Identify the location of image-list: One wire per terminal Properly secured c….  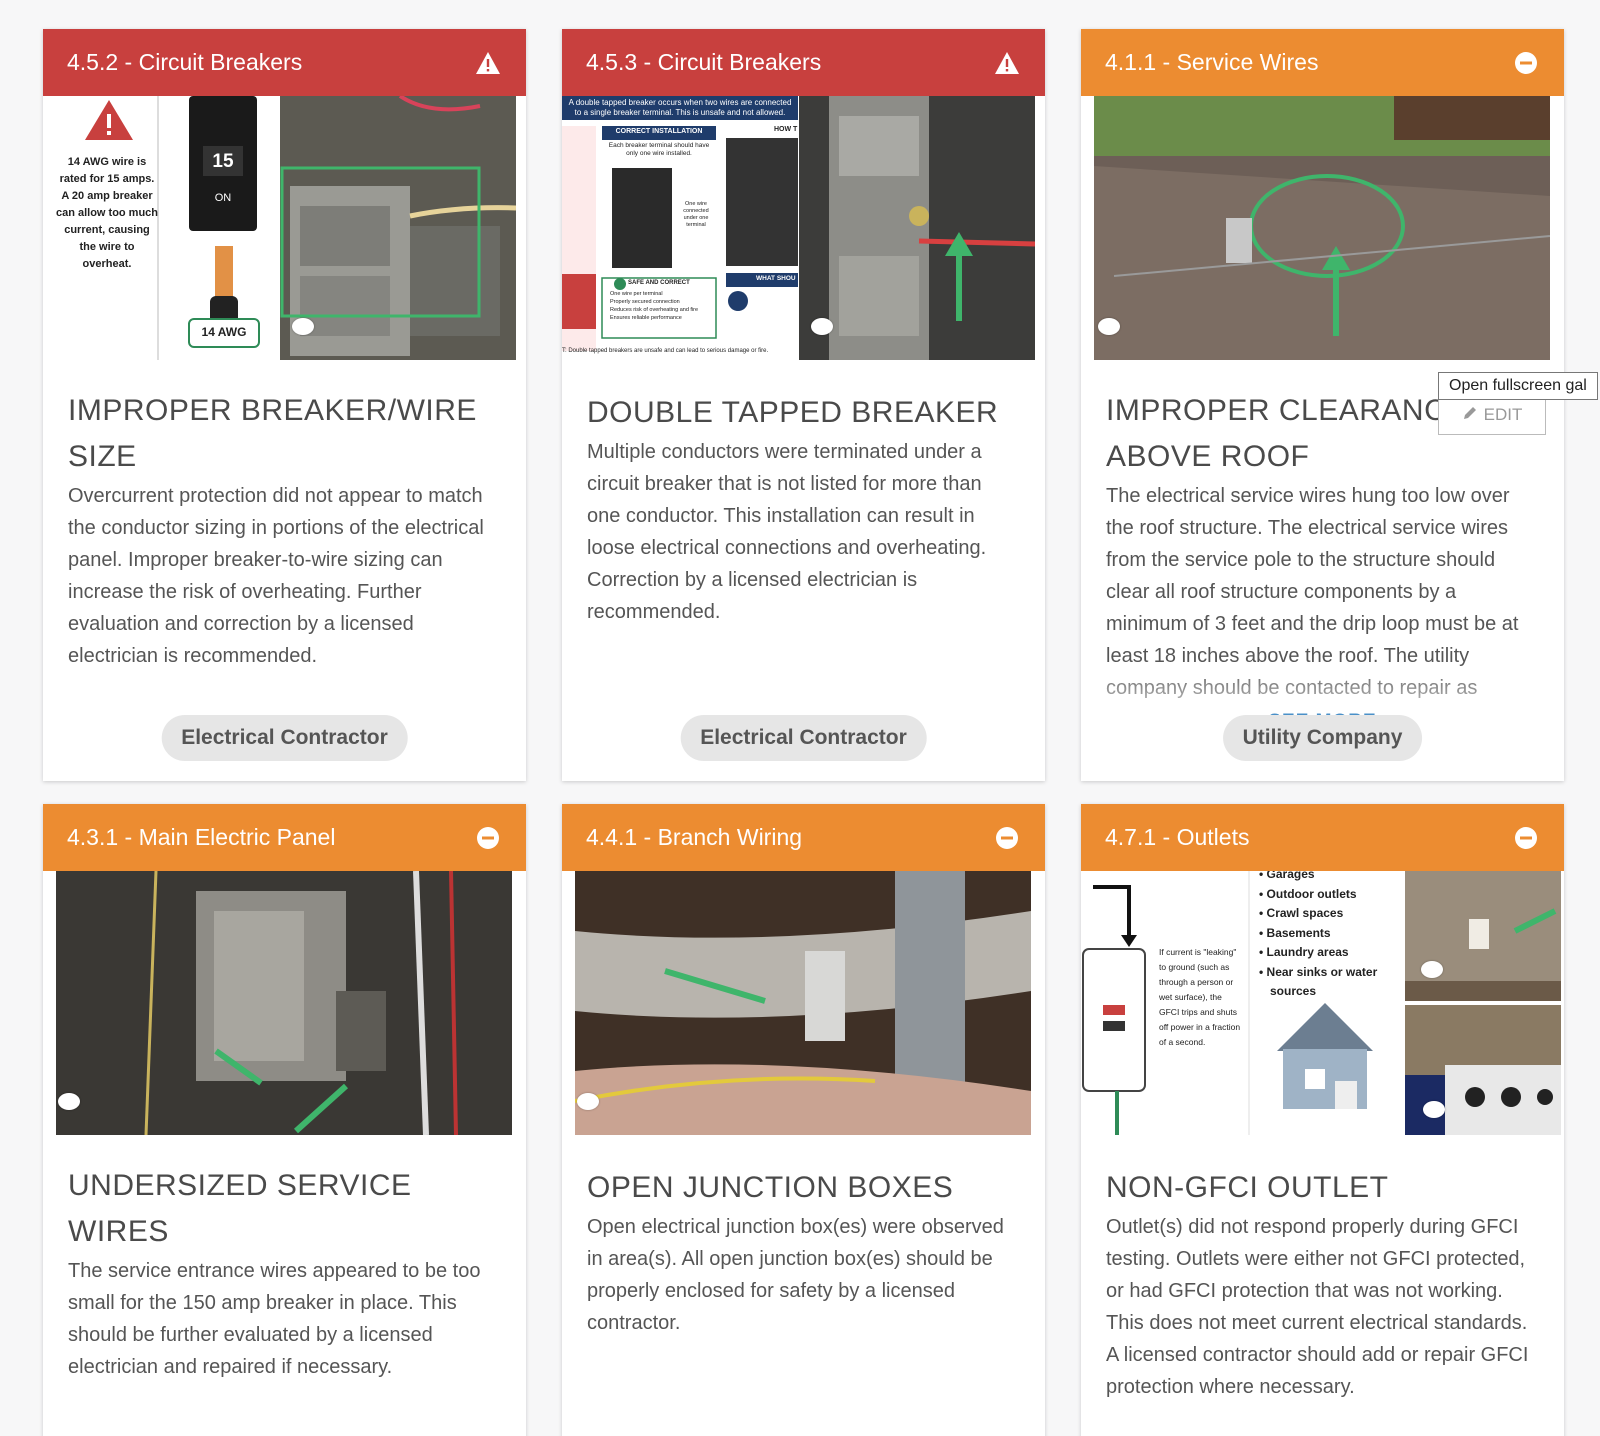
(662, 306).